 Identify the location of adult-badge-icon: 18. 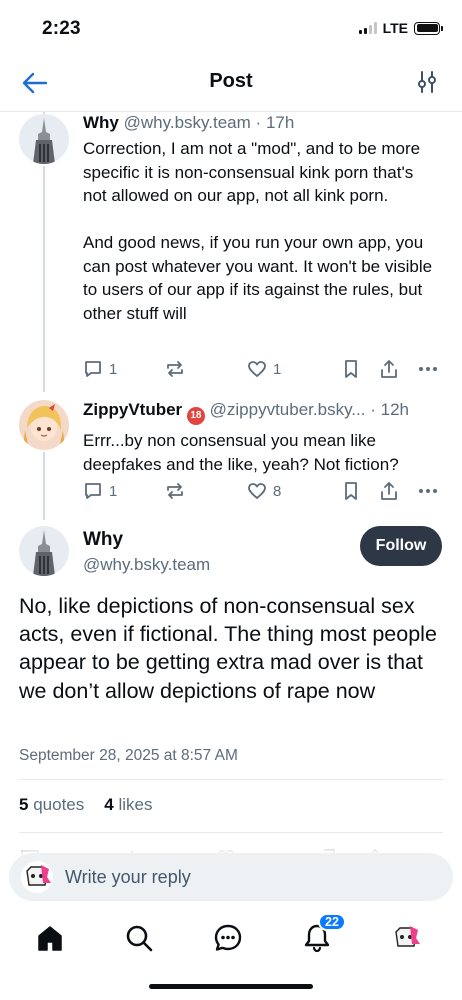
(195, 416).